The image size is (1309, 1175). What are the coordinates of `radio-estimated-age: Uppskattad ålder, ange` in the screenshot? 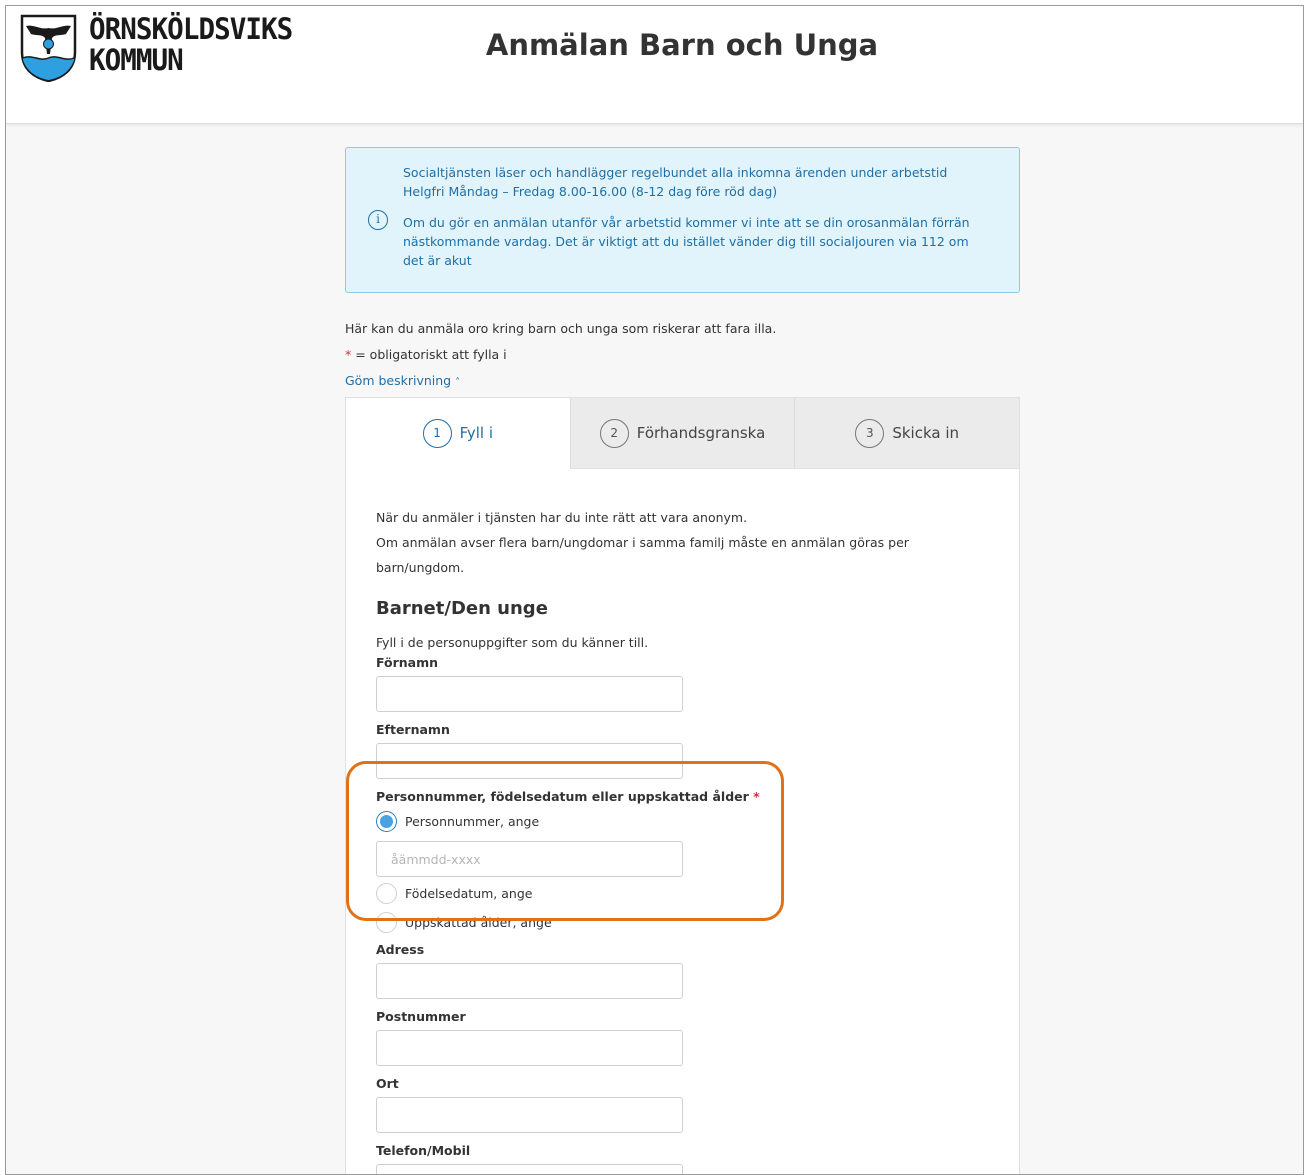 It's located at (682, 922).